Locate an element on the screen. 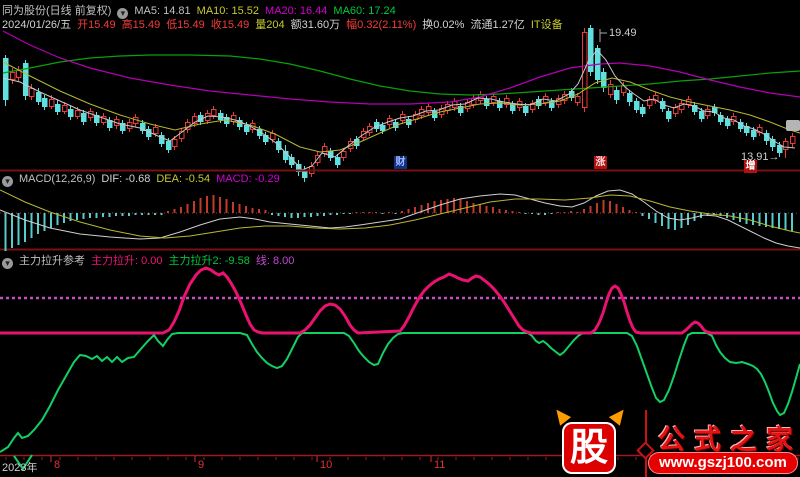 The image size is (800, 477). stamp-gu-icon: 股 is located at coordinates (589, 448).